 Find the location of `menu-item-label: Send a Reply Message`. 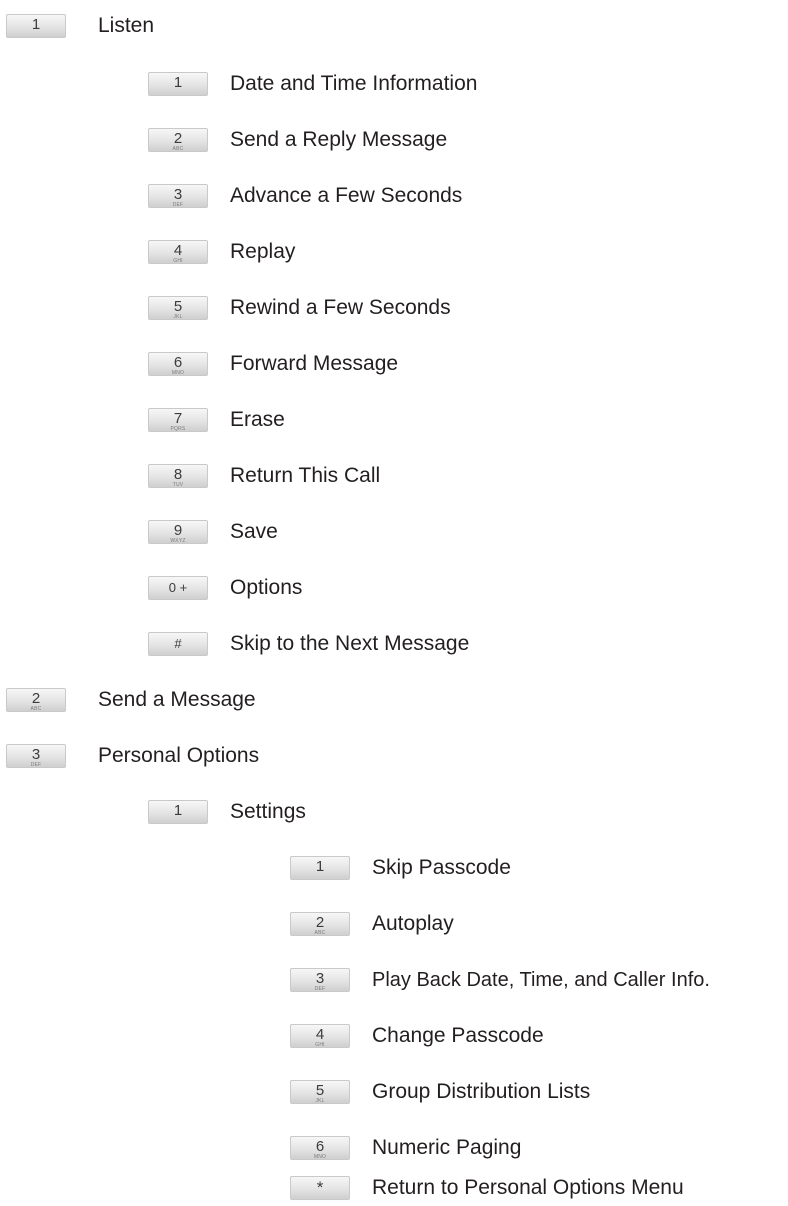

menu-item-label: Send a Reply Message is located at coordinates (339, 139).